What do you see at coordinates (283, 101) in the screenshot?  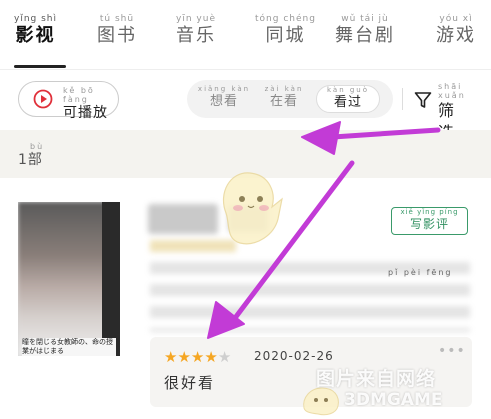 I see `segment-label: 在看` at bounding box center [283, 101].